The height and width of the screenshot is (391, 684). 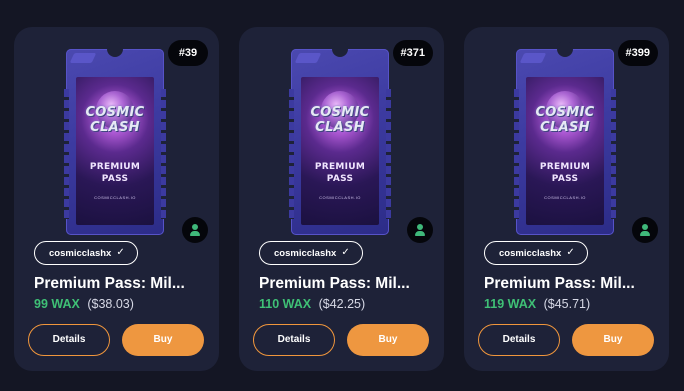 I want to click on price-row: 99 WAX ($38.03), so click(x=84, y=304).